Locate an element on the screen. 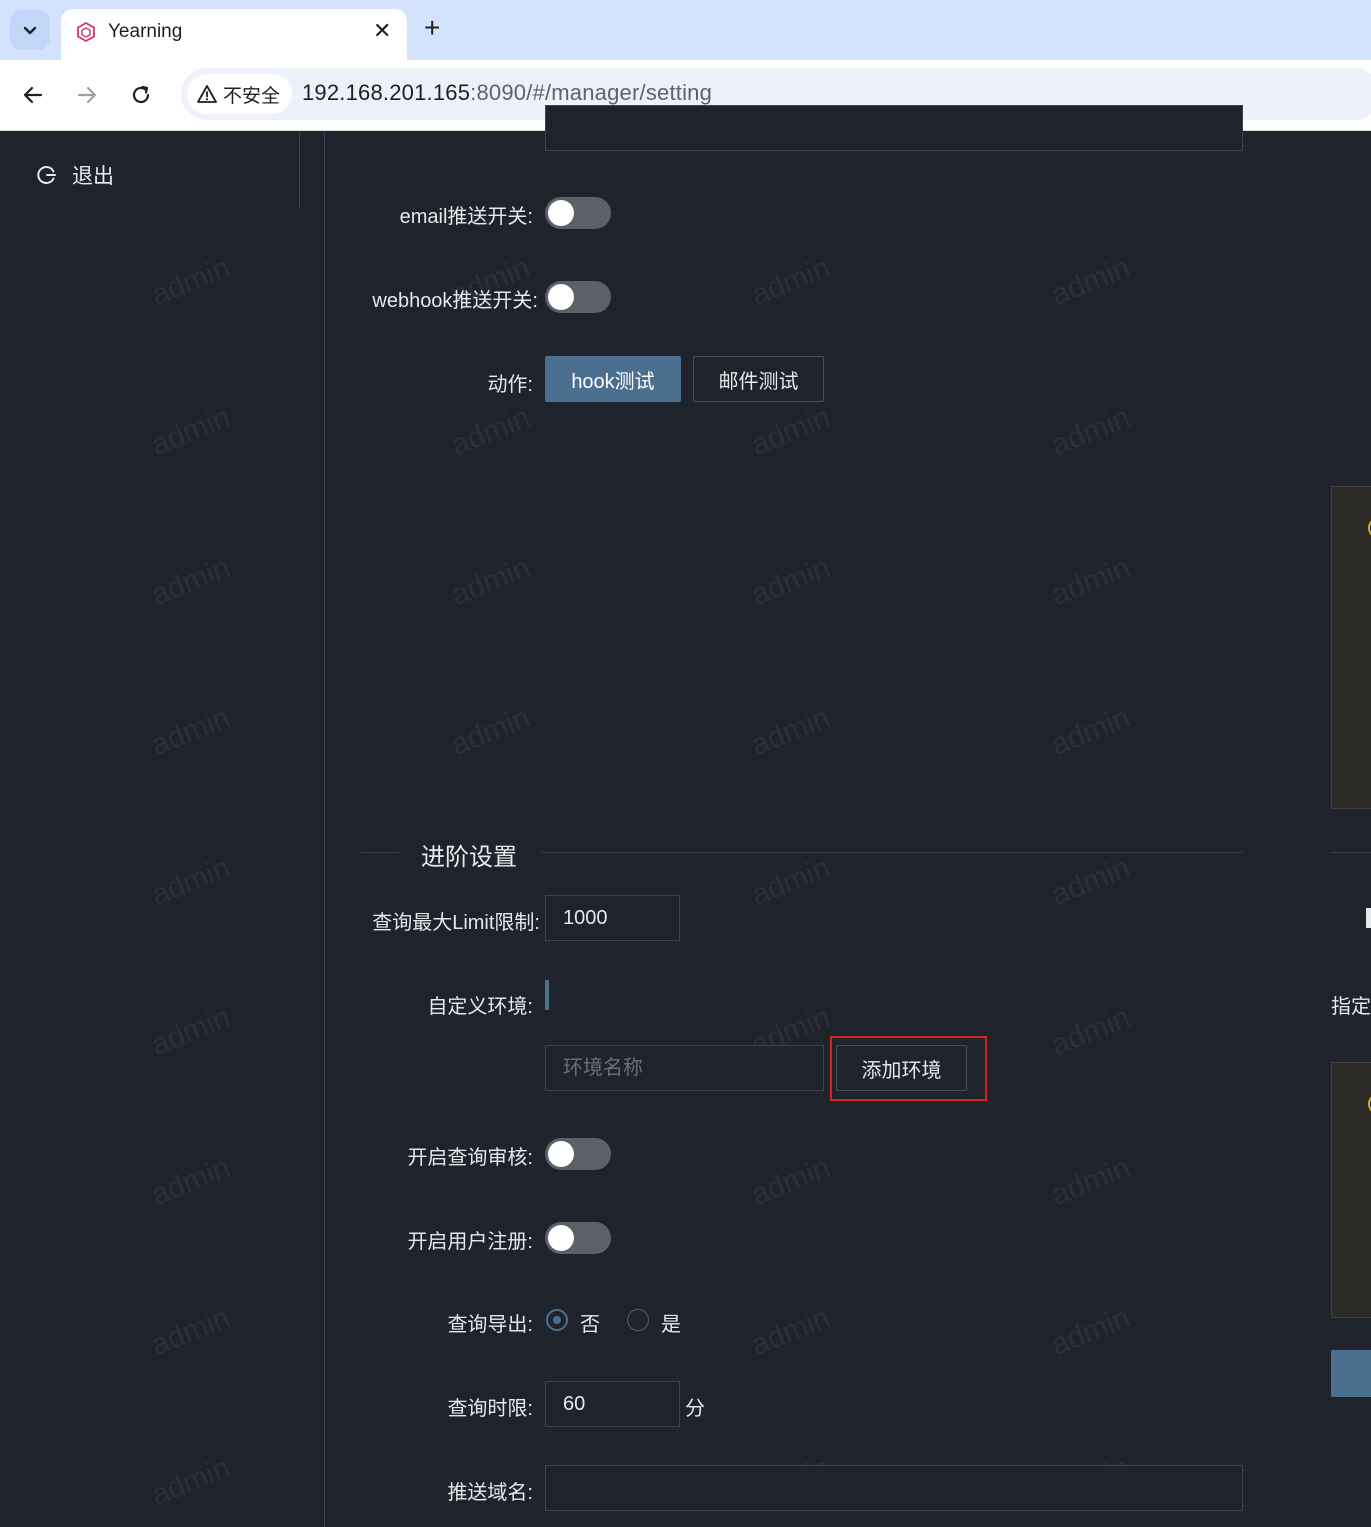  arrow-right-icon is located at coordinates (87, 95).